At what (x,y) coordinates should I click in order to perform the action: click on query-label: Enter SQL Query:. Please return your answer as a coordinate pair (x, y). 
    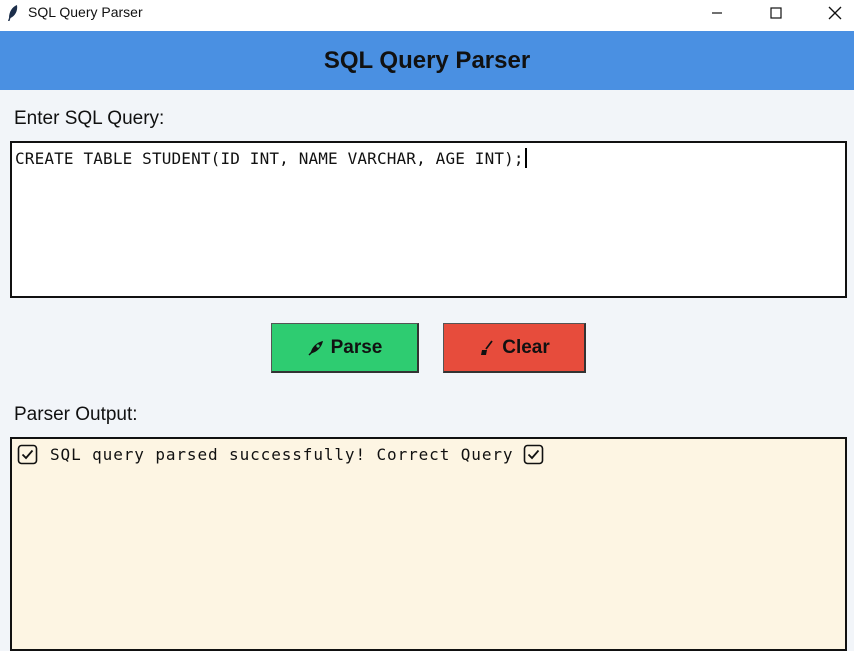
    Looking at the image, I should click on (89, 118).